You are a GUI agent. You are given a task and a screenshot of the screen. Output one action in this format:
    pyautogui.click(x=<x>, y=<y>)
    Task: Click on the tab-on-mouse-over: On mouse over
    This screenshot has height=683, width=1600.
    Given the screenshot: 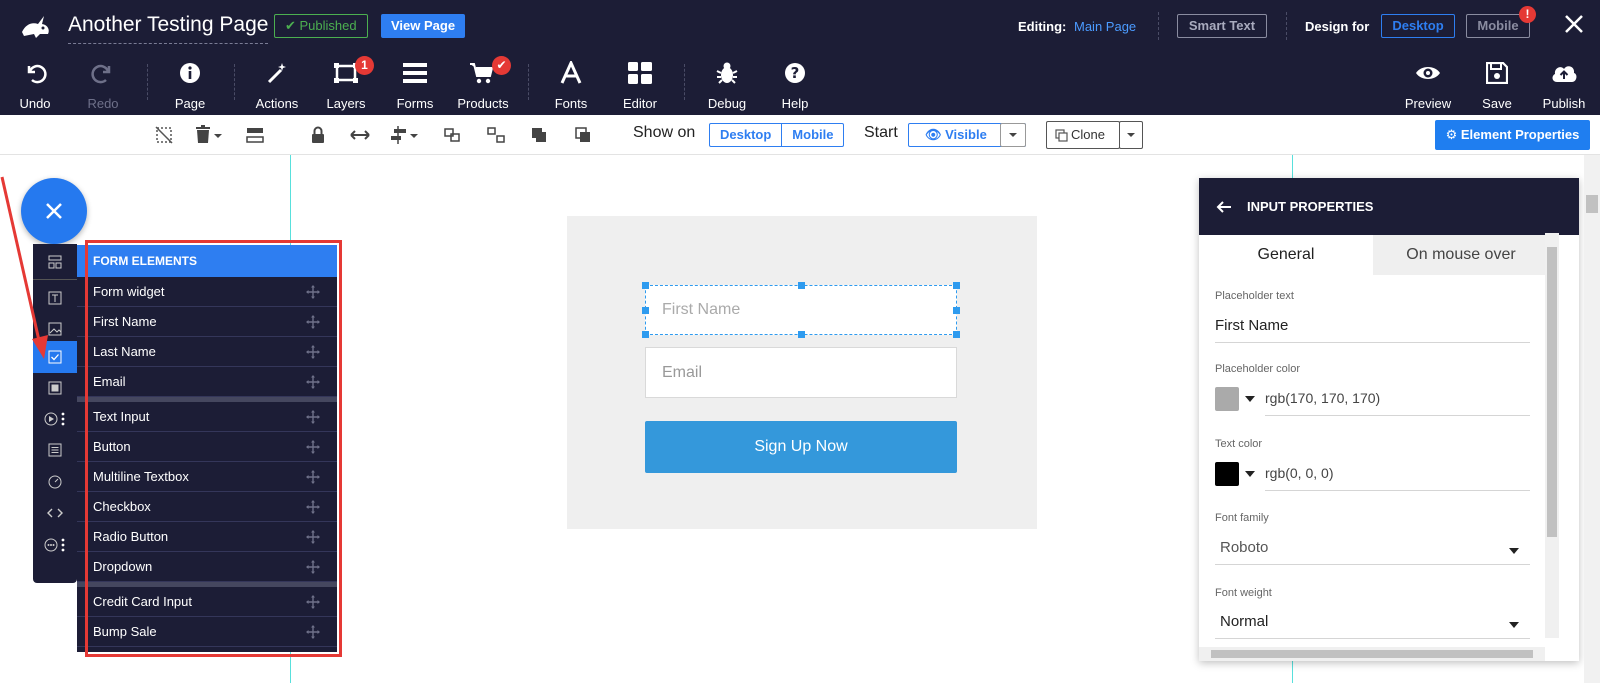 What is the action you would take?
    pyautogui.click(x=1461, y=255)
    